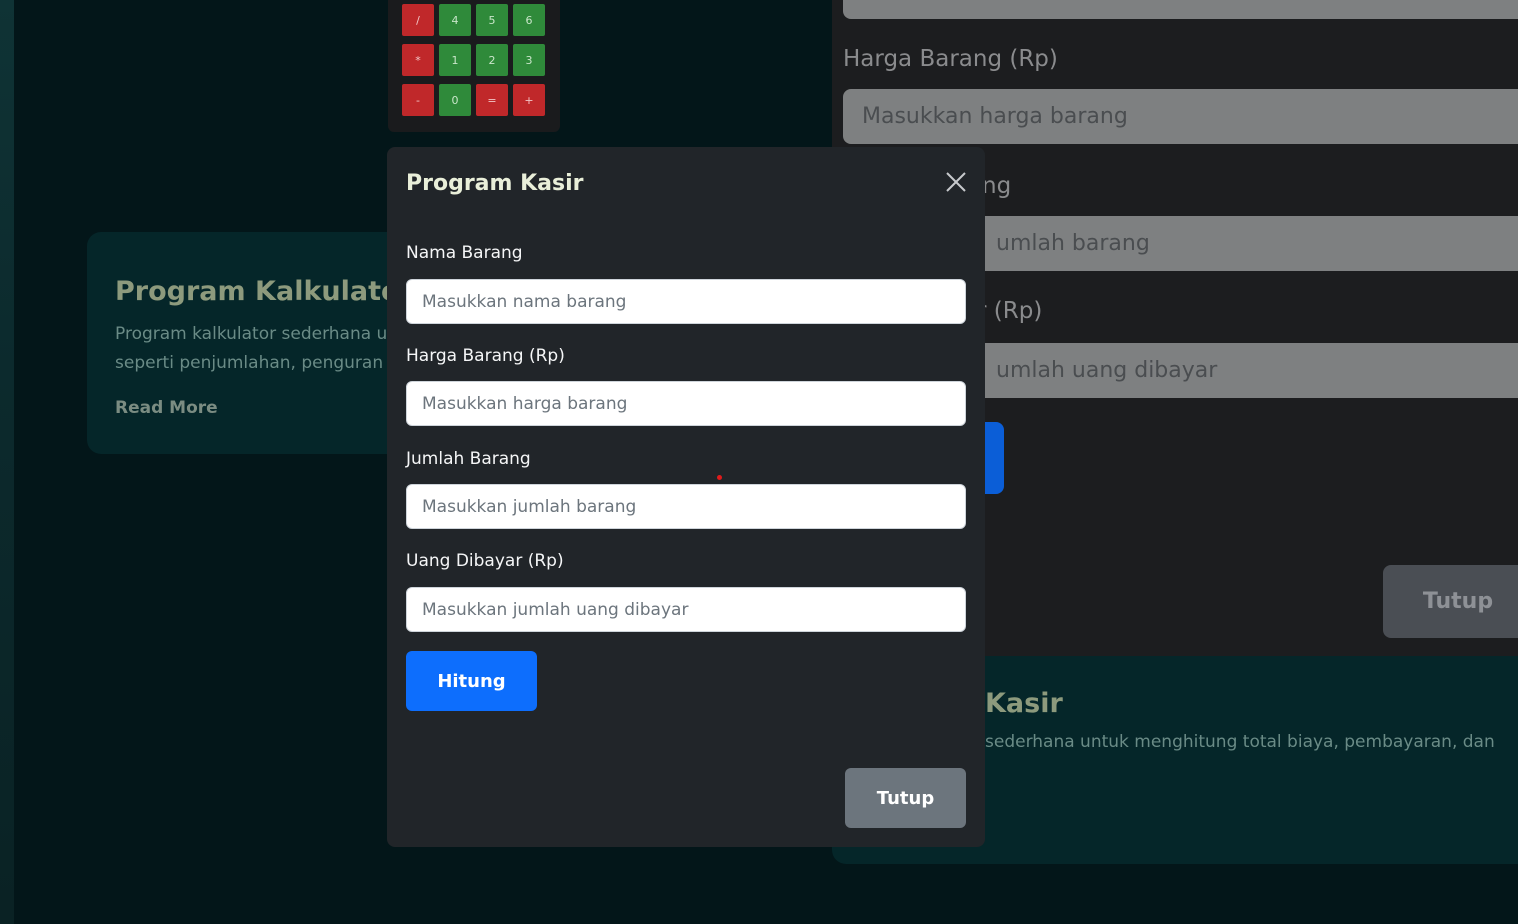 The width and height of the screenshot is (1518, 924). What do you see at coordinates (418, 20) in the screenshot?
I see `calculator-key: /` at bounding box center [418, 20].